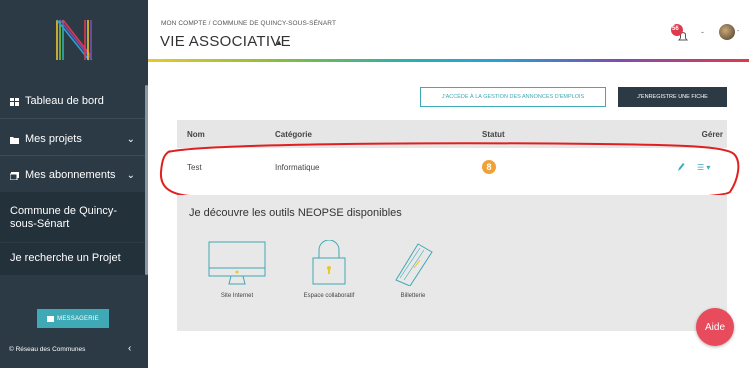 This screenshot has height=368, width=749. What do you see at coordinates (727, 32) in the screenshot?
I see `avatar` at bounding box center [727, 32].